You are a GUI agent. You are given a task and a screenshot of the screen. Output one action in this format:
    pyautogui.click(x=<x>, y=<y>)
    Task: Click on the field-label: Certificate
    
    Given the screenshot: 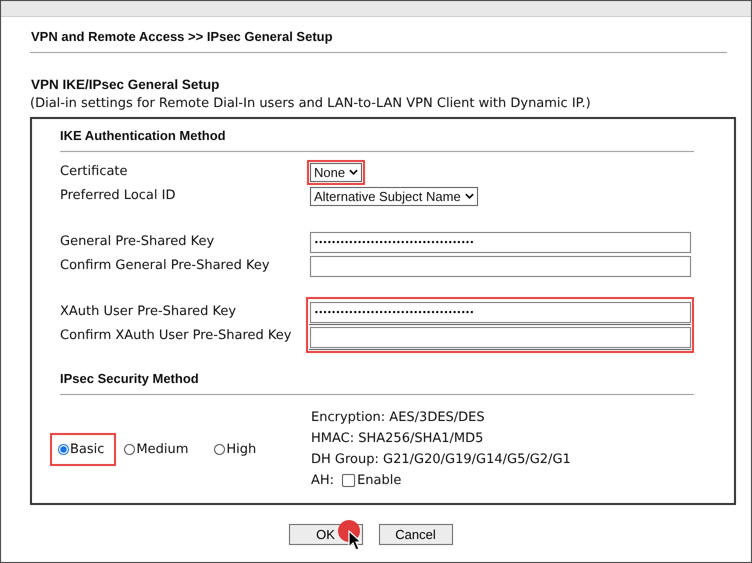 What is the action you would take?
    pyautogui.click(x=94, y=172)
    